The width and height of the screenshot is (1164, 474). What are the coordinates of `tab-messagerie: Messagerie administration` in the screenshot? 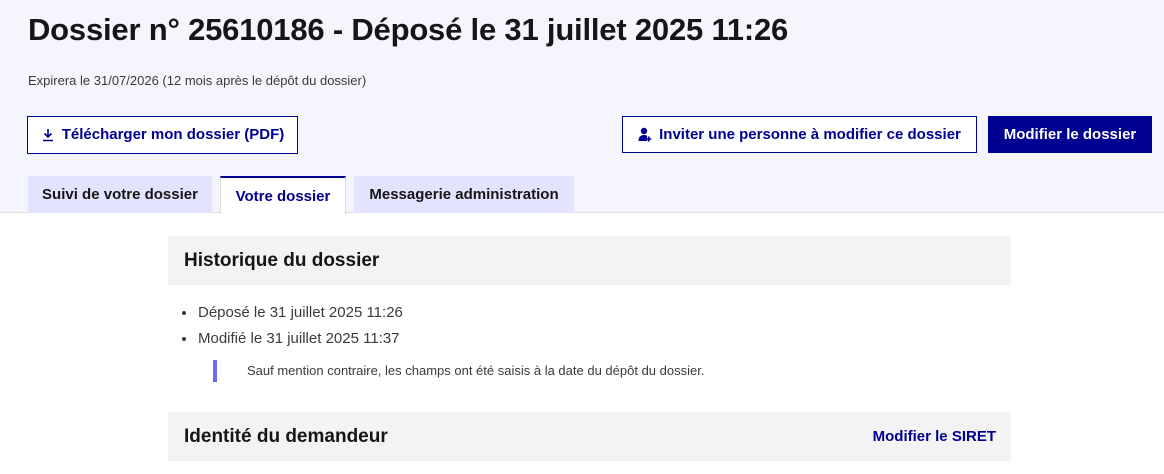 It's located at (464, 194).